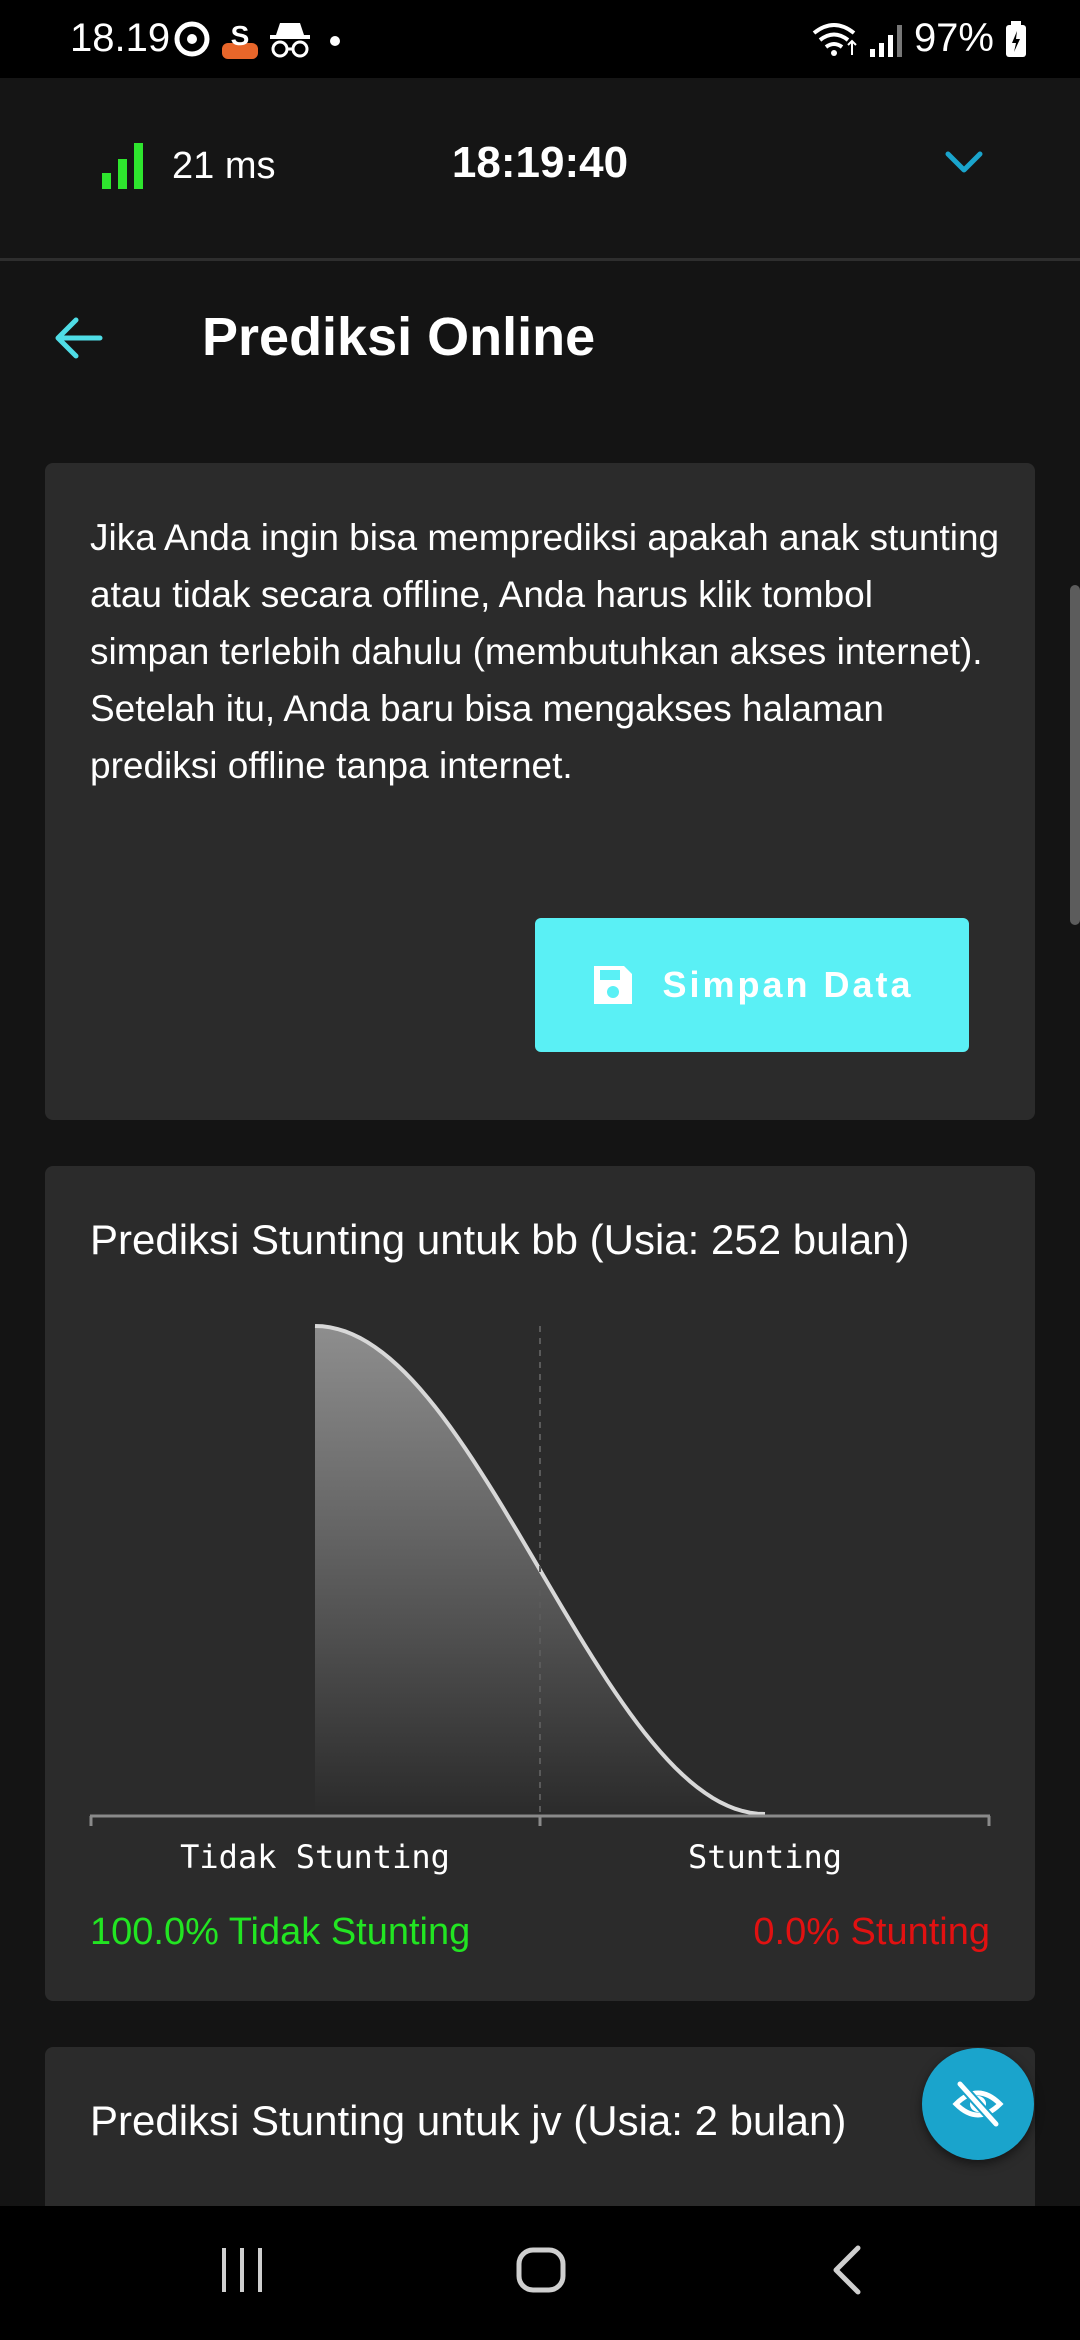  What do you see at coordinates (765, 1857) in the screenshot?
I see `x-tick-label-stunting: Stunting` at bounding box center [765, 1857].